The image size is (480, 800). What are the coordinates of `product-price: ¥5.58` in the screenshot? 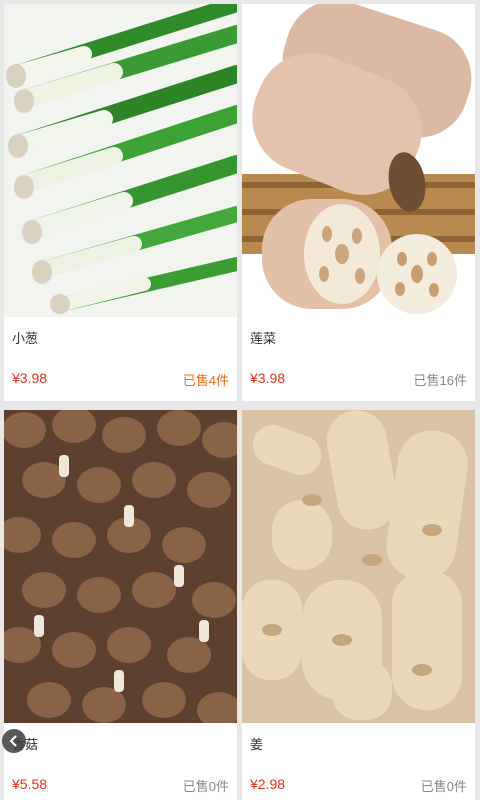 It's located at (30, 784).